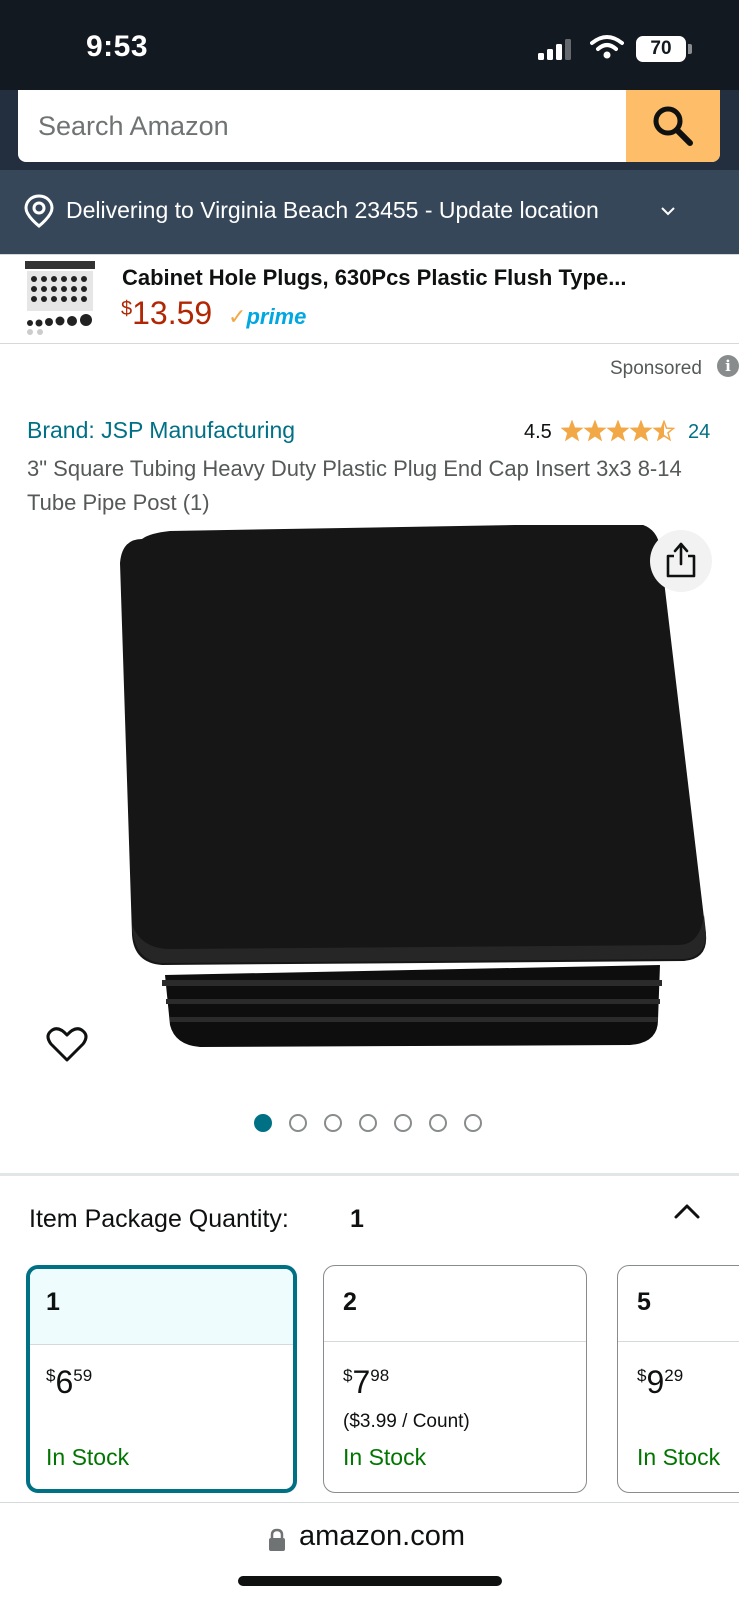 The width and height of the screenshot is (739, 1600). I want to click on prime-badge: ✓prime, so click(267, 317).